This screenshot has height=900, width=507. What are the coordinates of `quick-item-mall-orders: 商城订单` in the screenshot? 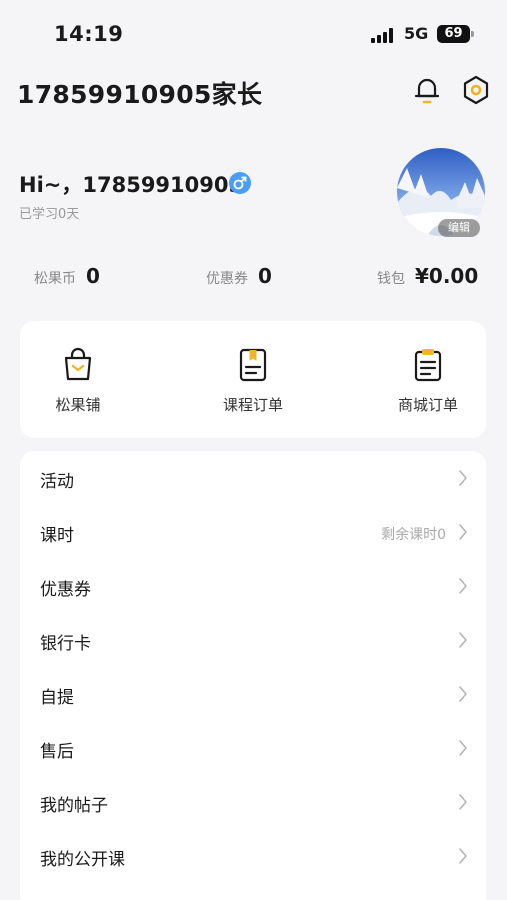 It's located at (428, 379).